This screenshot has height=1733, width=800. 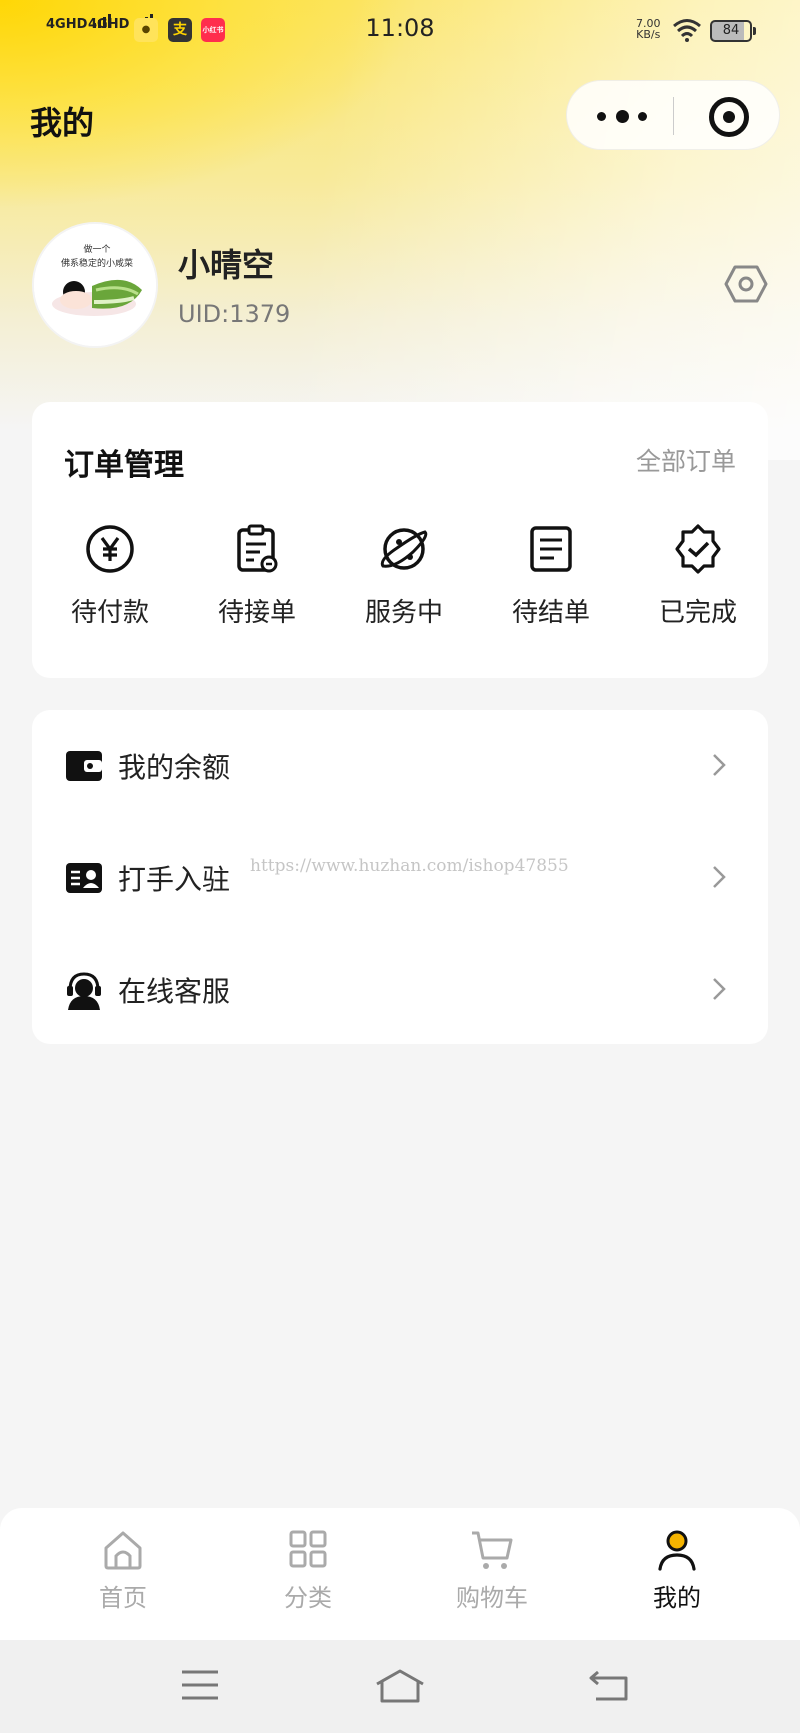 What do you see at coordinates (404, 549) in the screenshot?
I see `planet-icon` at bounding box center [404, 549].